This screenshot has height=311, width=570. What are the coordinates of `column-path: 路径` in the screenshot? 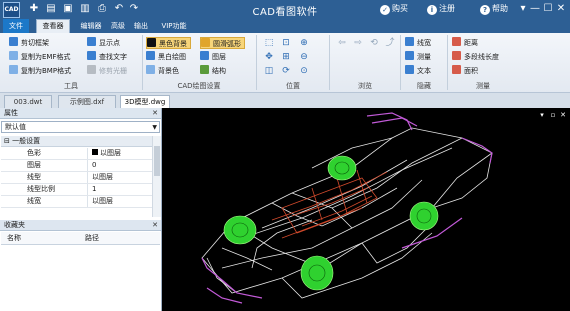 It's located at (92, 238).